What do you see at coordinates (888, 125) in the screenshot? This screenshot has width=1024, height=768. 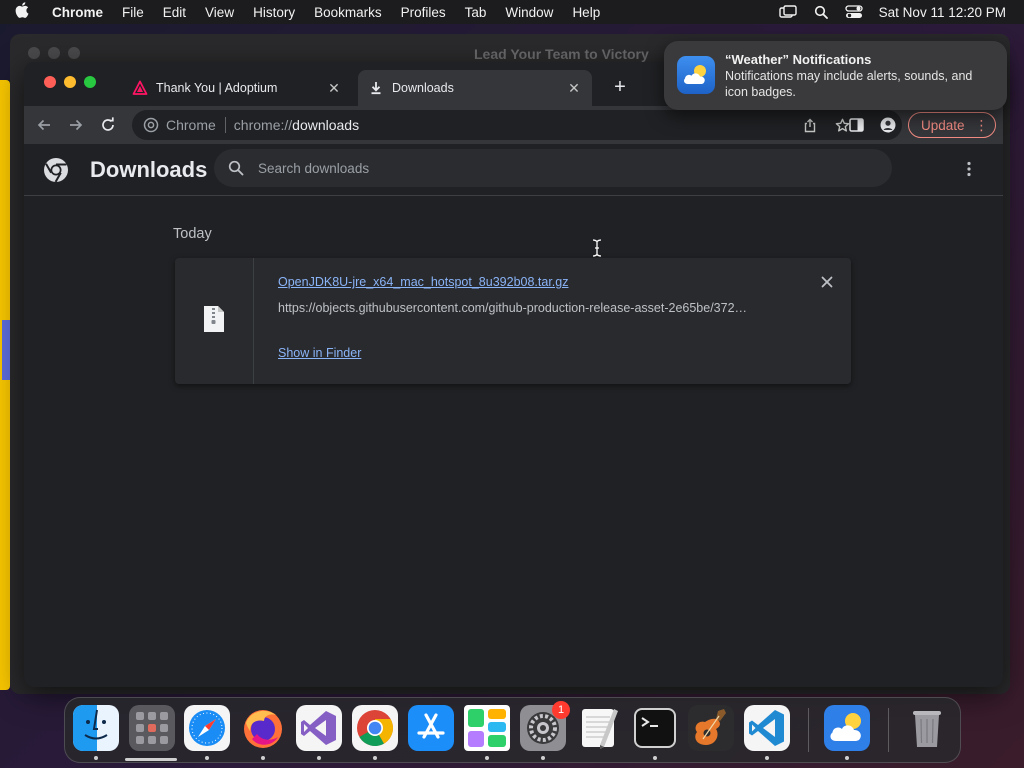 I see `profile-avatar-icon` at bounding box center [888, 125].